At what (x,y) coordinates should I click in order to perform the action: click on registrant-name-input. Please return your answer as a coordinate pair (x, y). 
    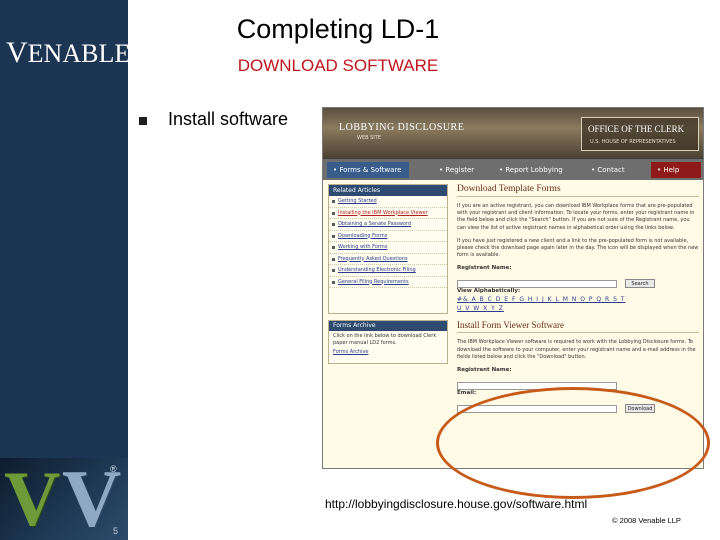
    Looking at the image, I should click on (537, 283).